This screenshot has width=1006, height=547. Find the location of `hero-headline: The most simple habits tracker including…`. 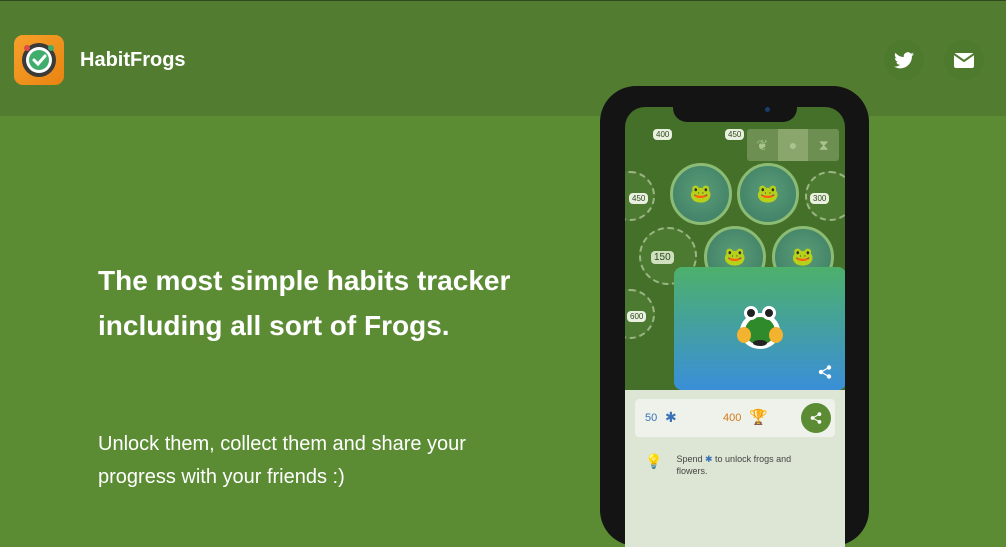

hero-headline: The most simple habits tracker including… is located at coordinates (304, 303).